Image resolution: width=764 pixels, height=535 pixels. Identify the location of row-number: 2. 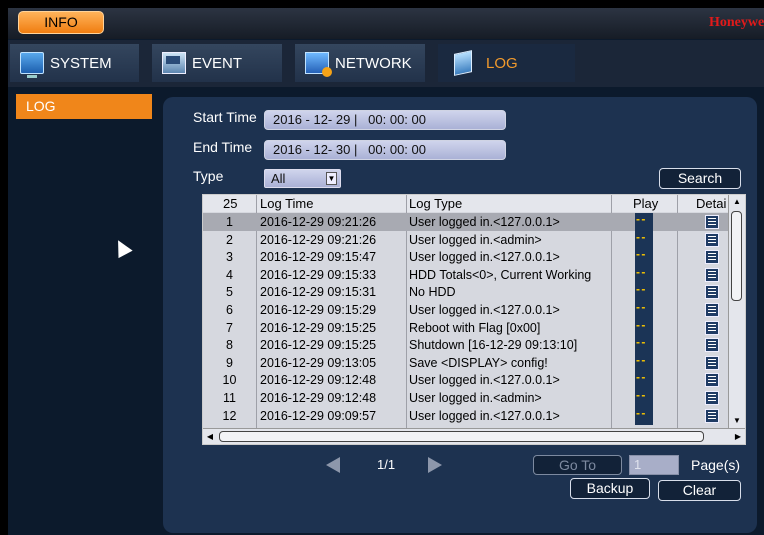
(229, 239).